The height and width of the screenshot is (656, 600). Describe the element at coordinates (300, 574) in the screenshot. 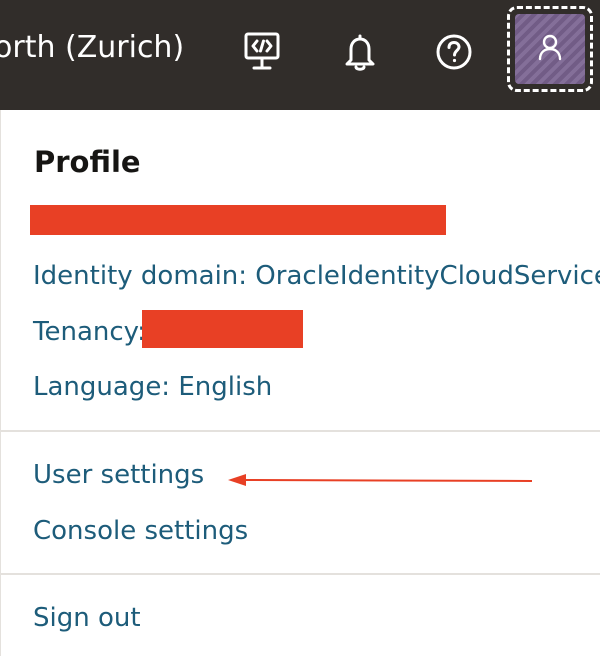

I see `menu-divider` at that location.